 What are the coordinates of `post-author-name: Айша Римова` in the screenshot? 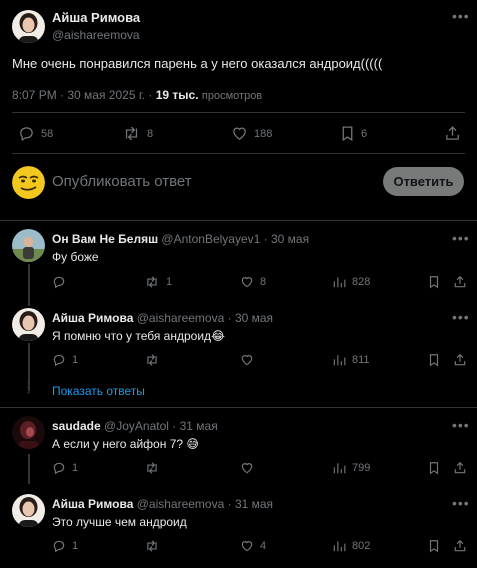 It's located at (96, 17).